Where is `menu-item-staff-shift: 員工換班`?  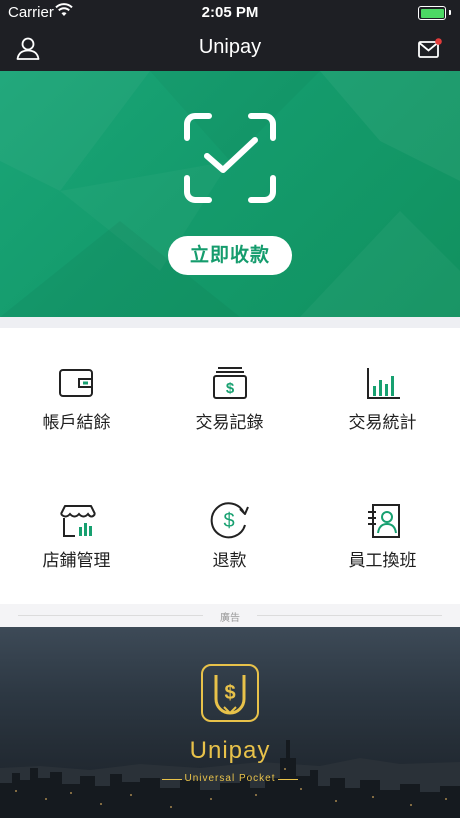 menu-item-staff-shift: 員工換班 is located at coordinates (382, 535).